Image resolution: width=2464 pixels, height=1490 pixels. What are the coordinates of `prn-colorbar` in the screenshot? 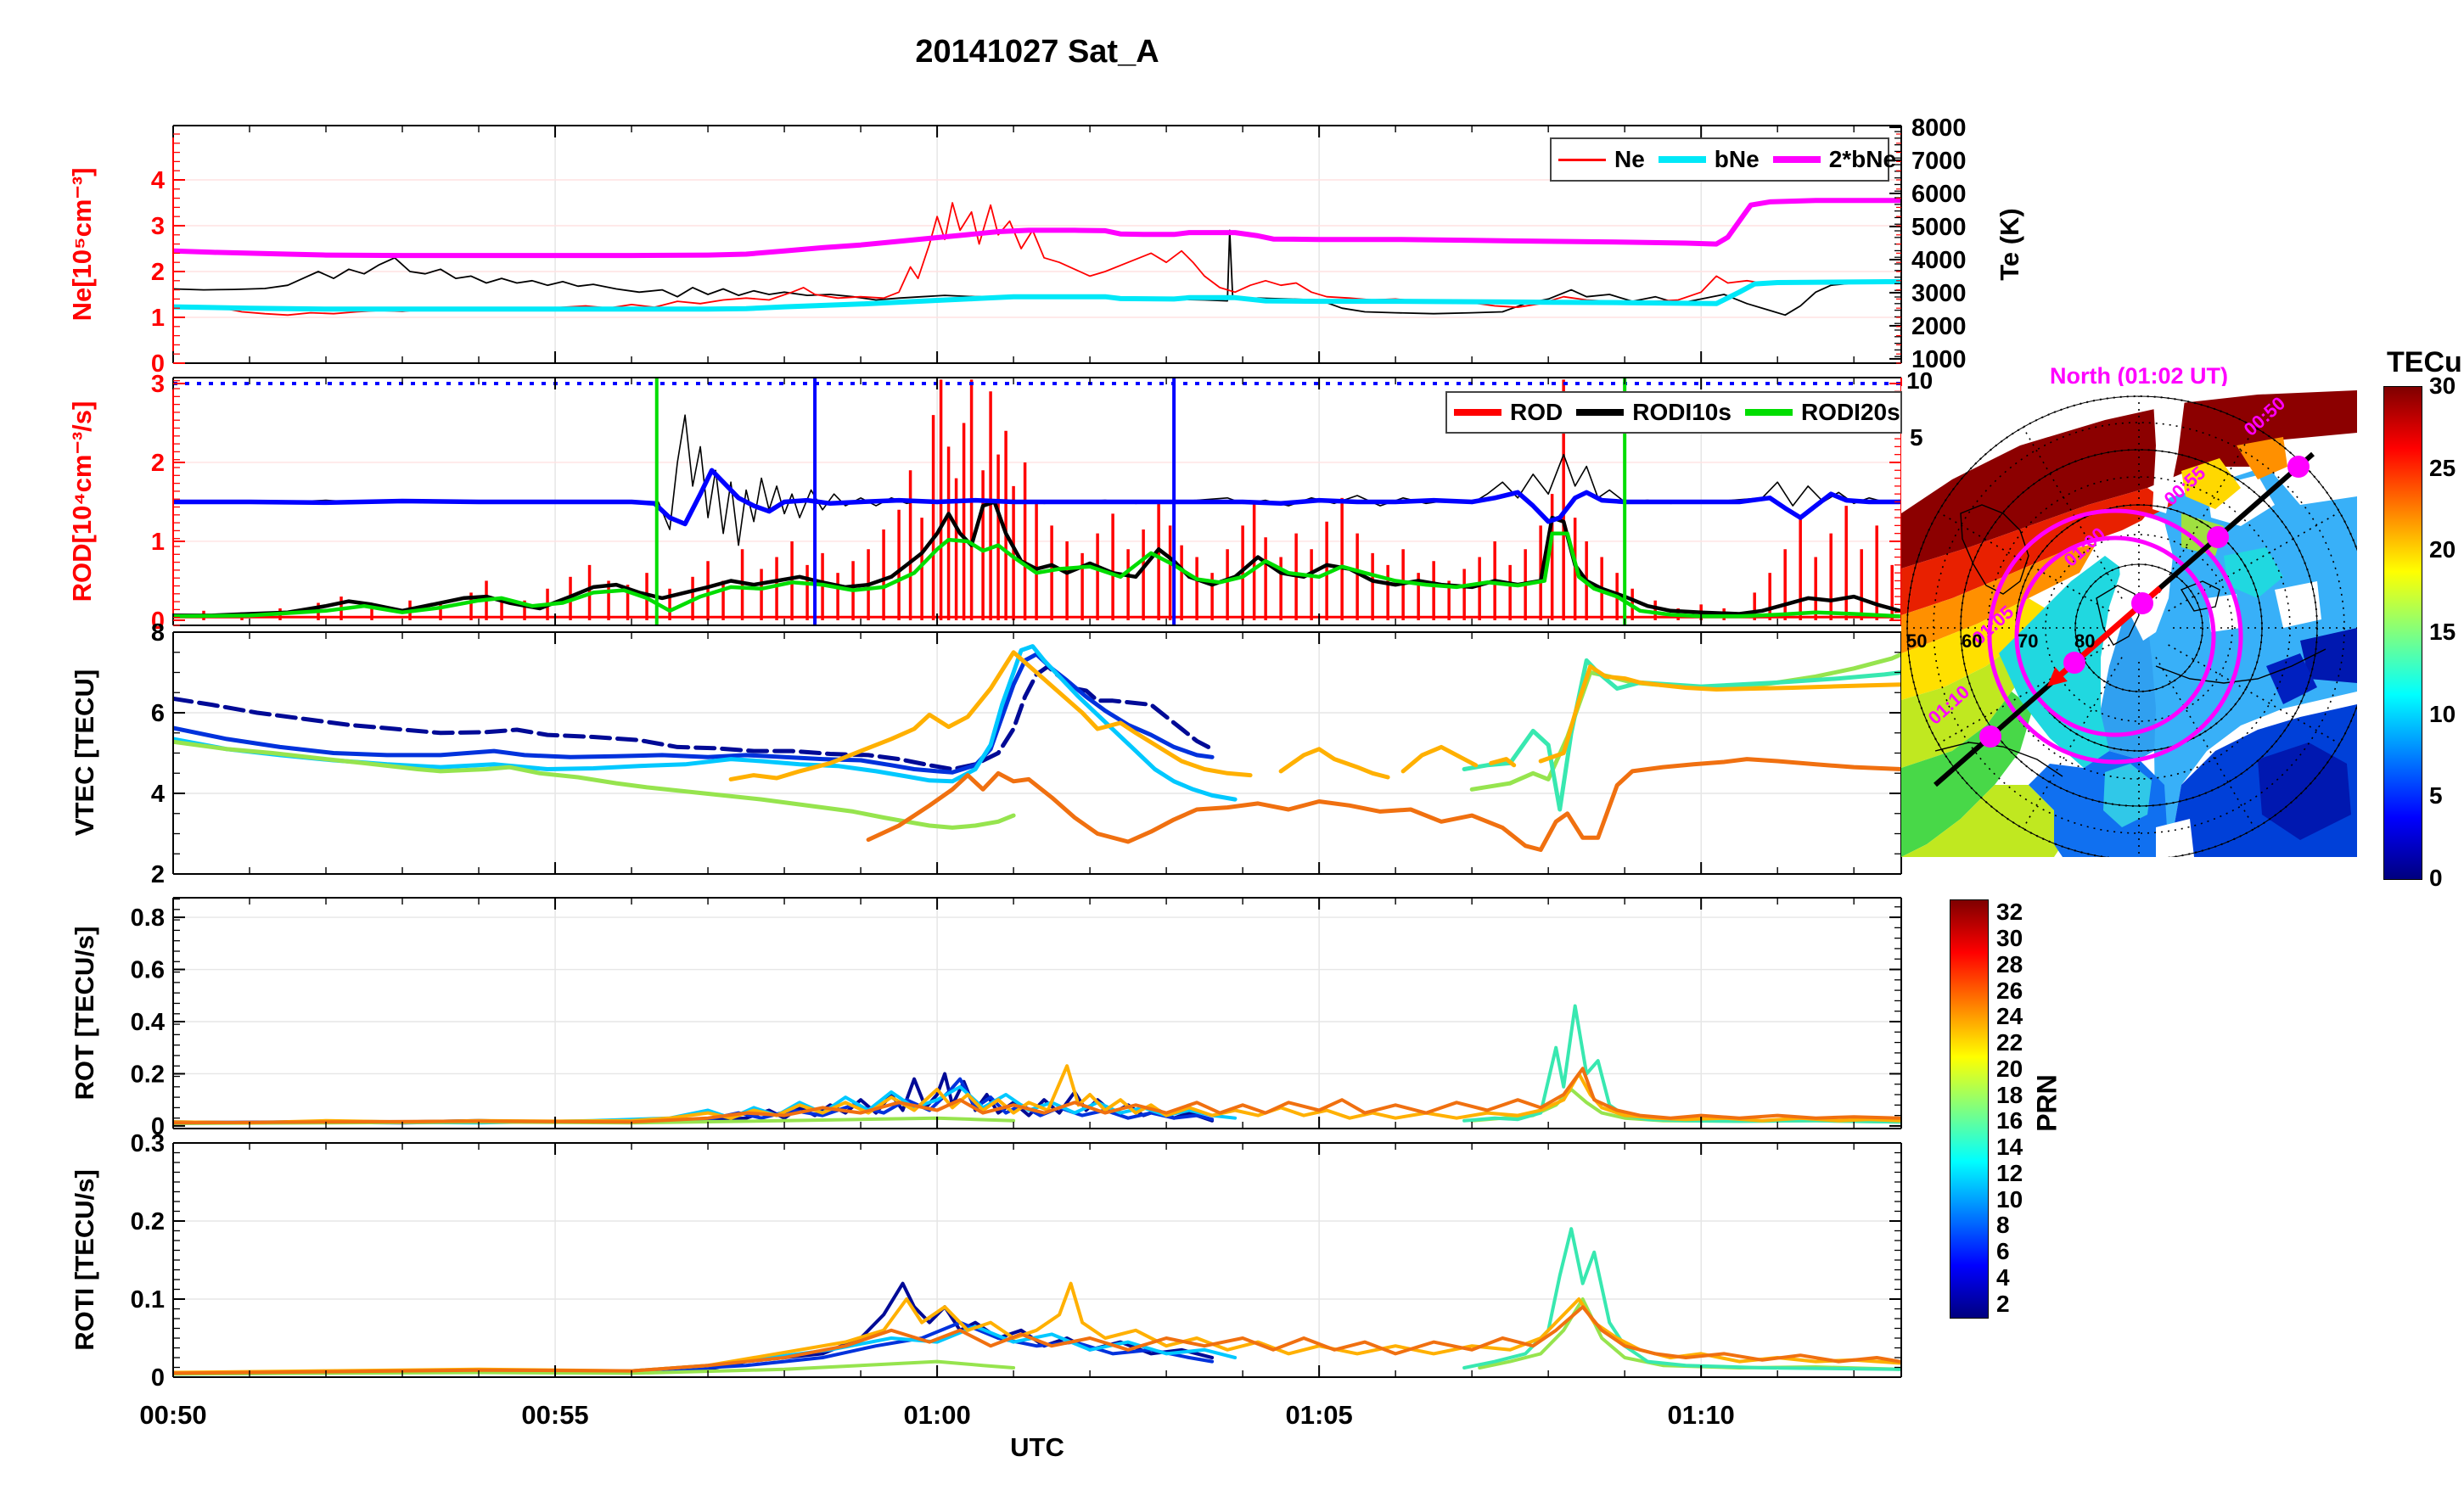 It's located at (1970, 1109).